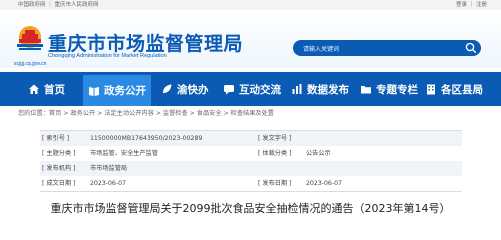 This screenshot has height=240, width=501. What do you see at coordinates (58, 5) in the screenshot?
I see `gov-links: 中国政府网 ｜ 重庆市人民政府网` at bounding box center [58, 5].